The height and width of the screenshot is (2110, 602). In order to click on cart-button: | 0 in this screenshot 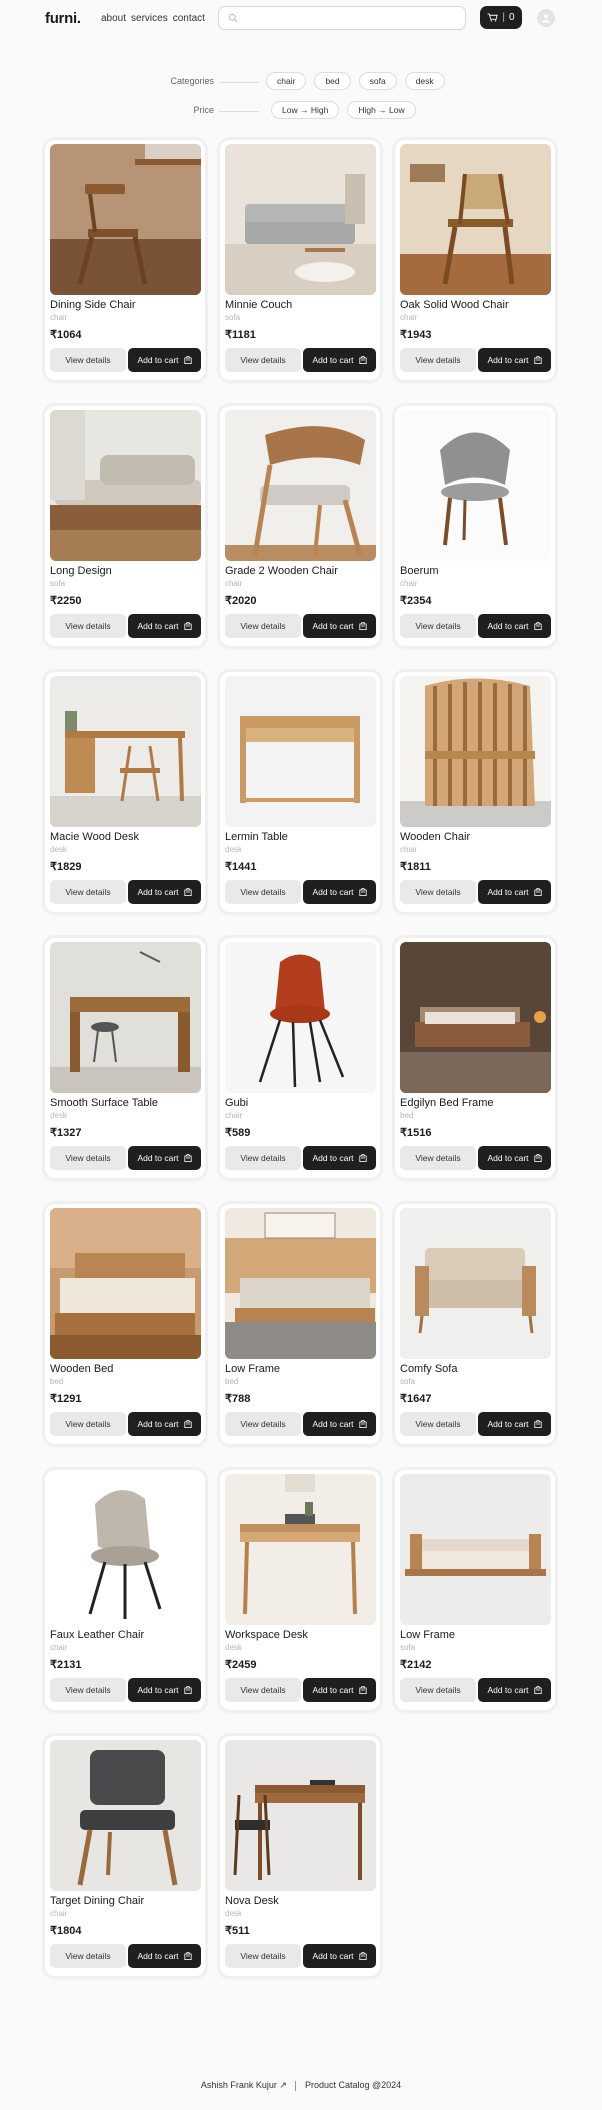, I will do `click(501, 17)`.